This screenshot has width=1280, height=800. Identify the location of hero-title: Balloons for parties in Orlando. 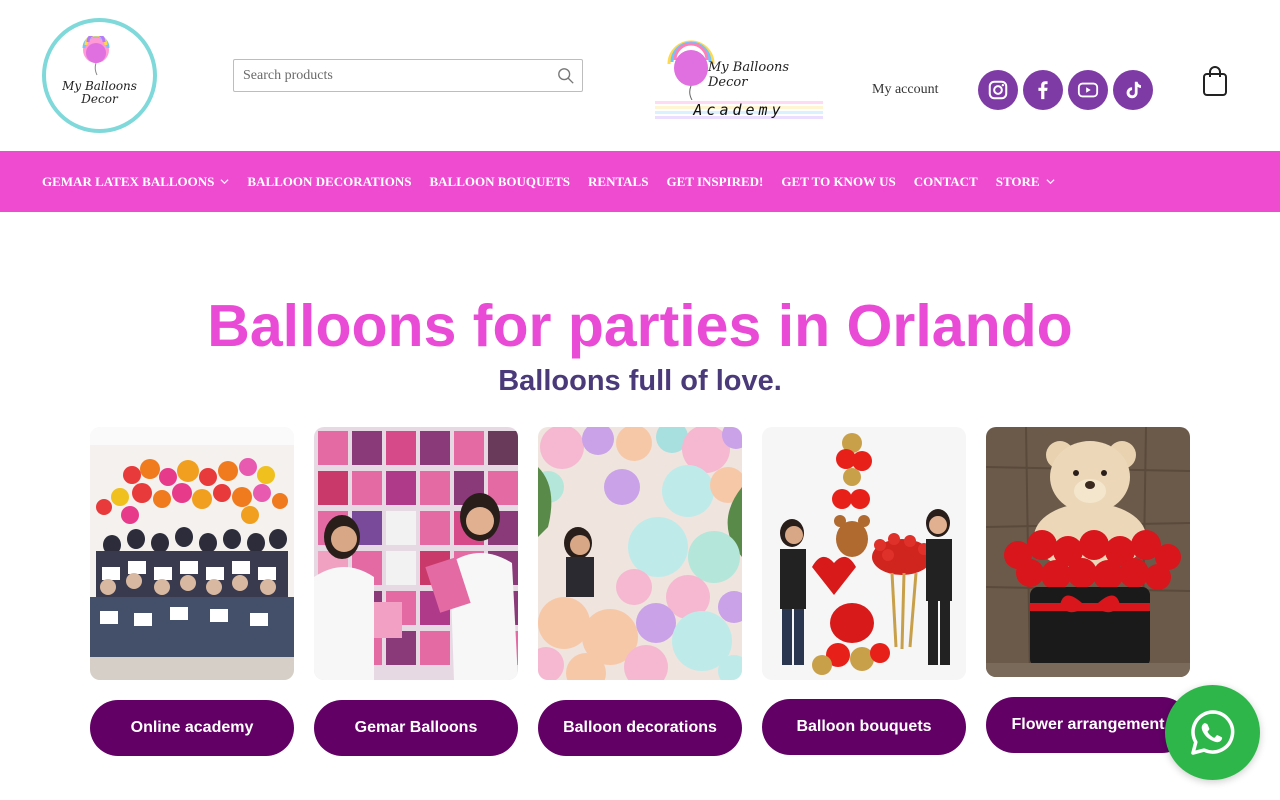
(640, 326).